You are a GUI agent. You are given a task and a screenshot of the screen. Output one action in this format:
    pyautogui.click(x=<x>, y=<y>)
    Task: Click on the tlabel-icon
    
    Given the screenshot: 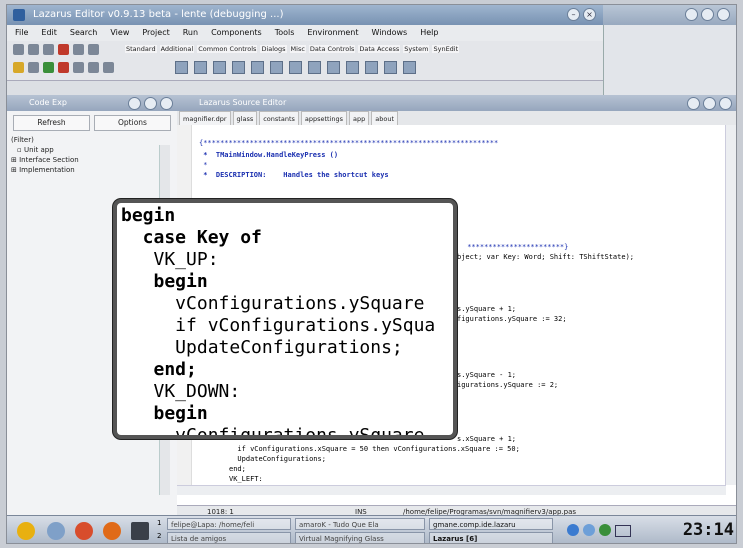 What is the action you would take?
    pyautogui.click(x=238, y=67)
    